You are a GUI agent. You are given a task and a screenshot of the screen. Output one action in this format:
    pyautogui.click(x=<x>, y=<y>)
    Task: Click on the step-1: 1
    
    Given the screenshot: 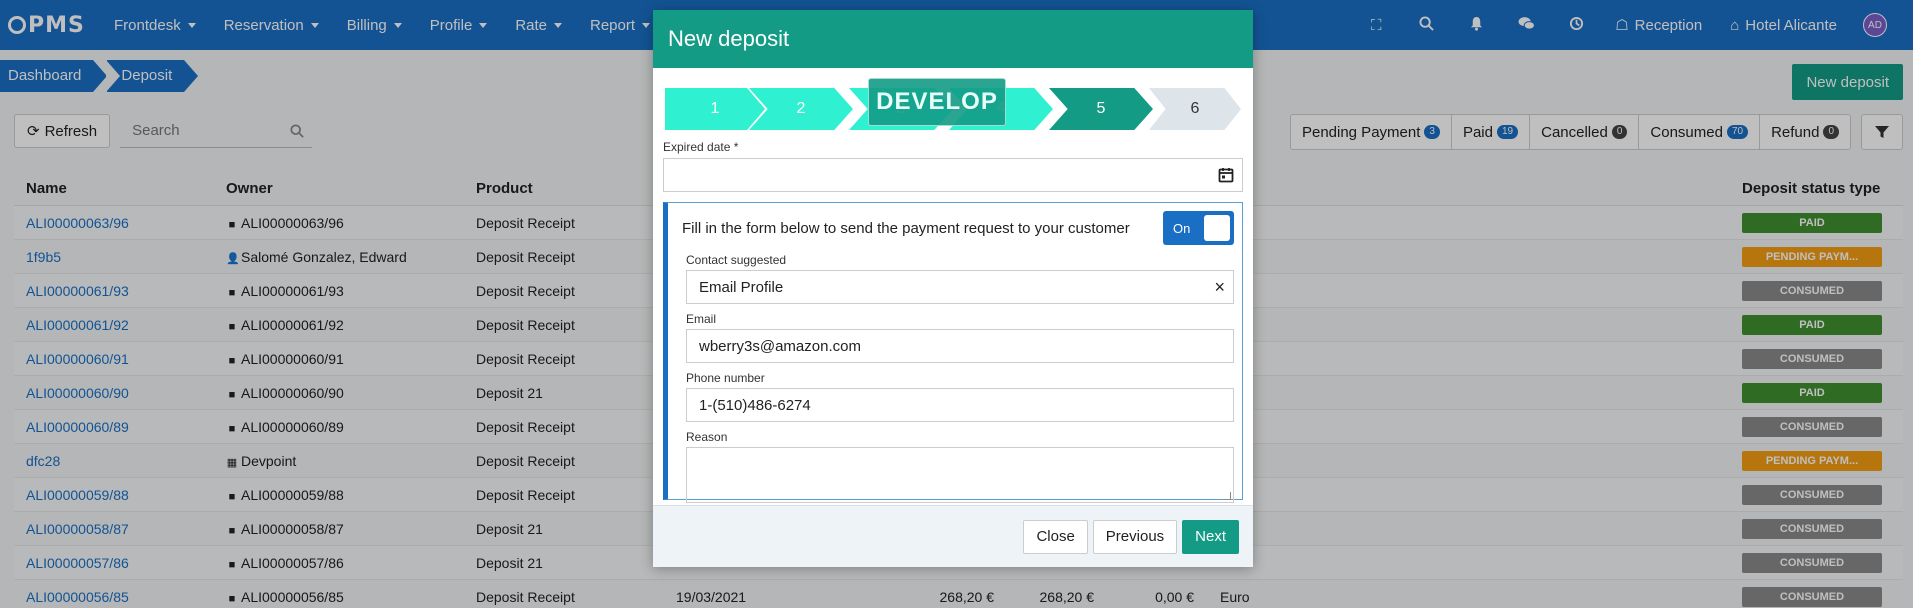 What is the action you would take?
    pyautogui.click(x=715, y=109)
    